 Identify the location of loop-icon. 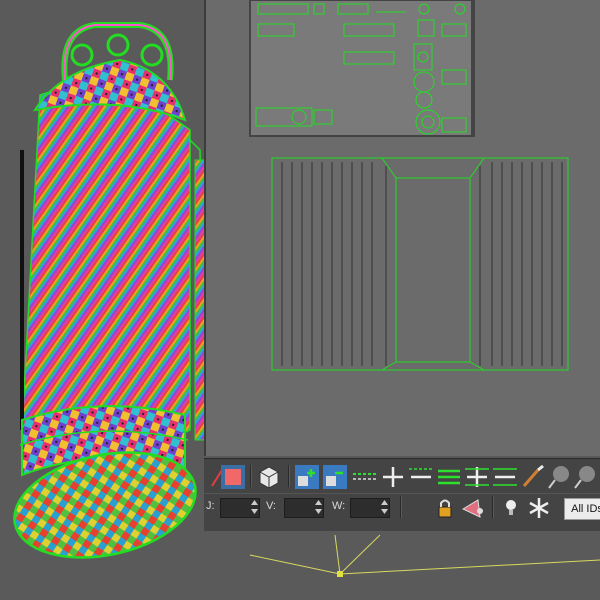
(449, 477).